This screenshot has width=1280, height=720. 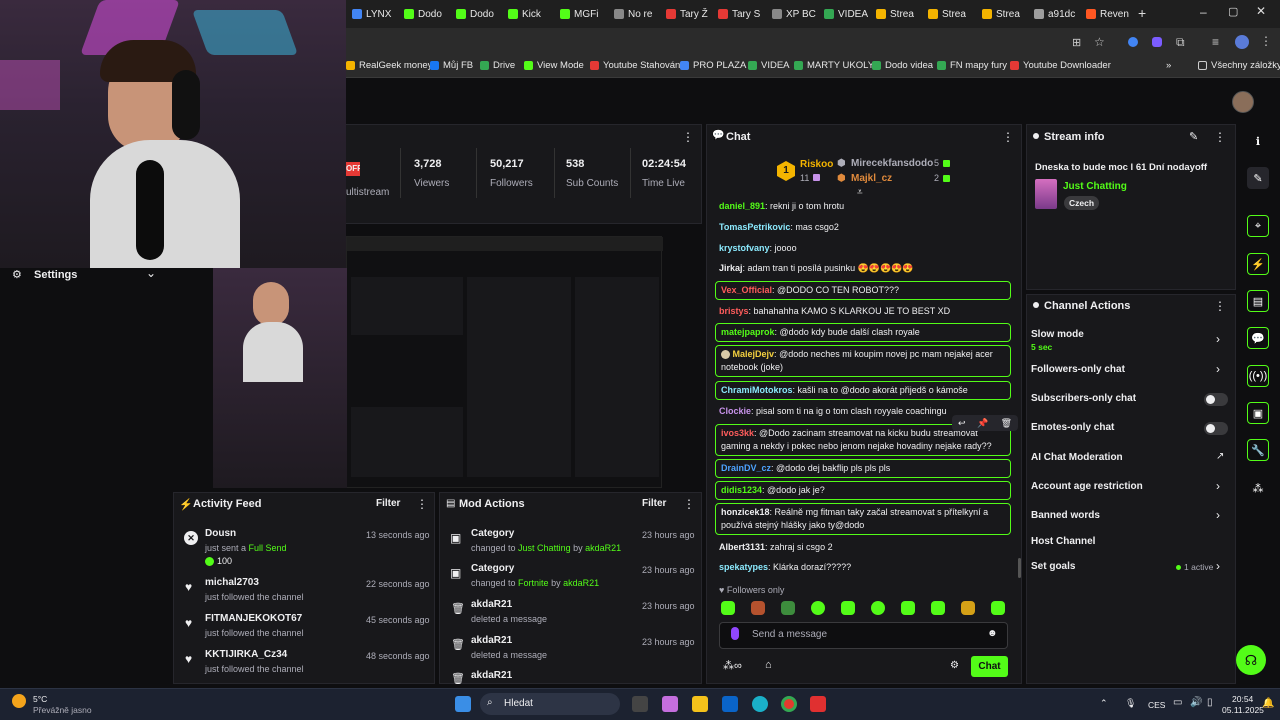 What do you see at coordinates (1005, 14) in the screenshot?
I see `browser-tab: Strea` at bounding box center [1005, 14].